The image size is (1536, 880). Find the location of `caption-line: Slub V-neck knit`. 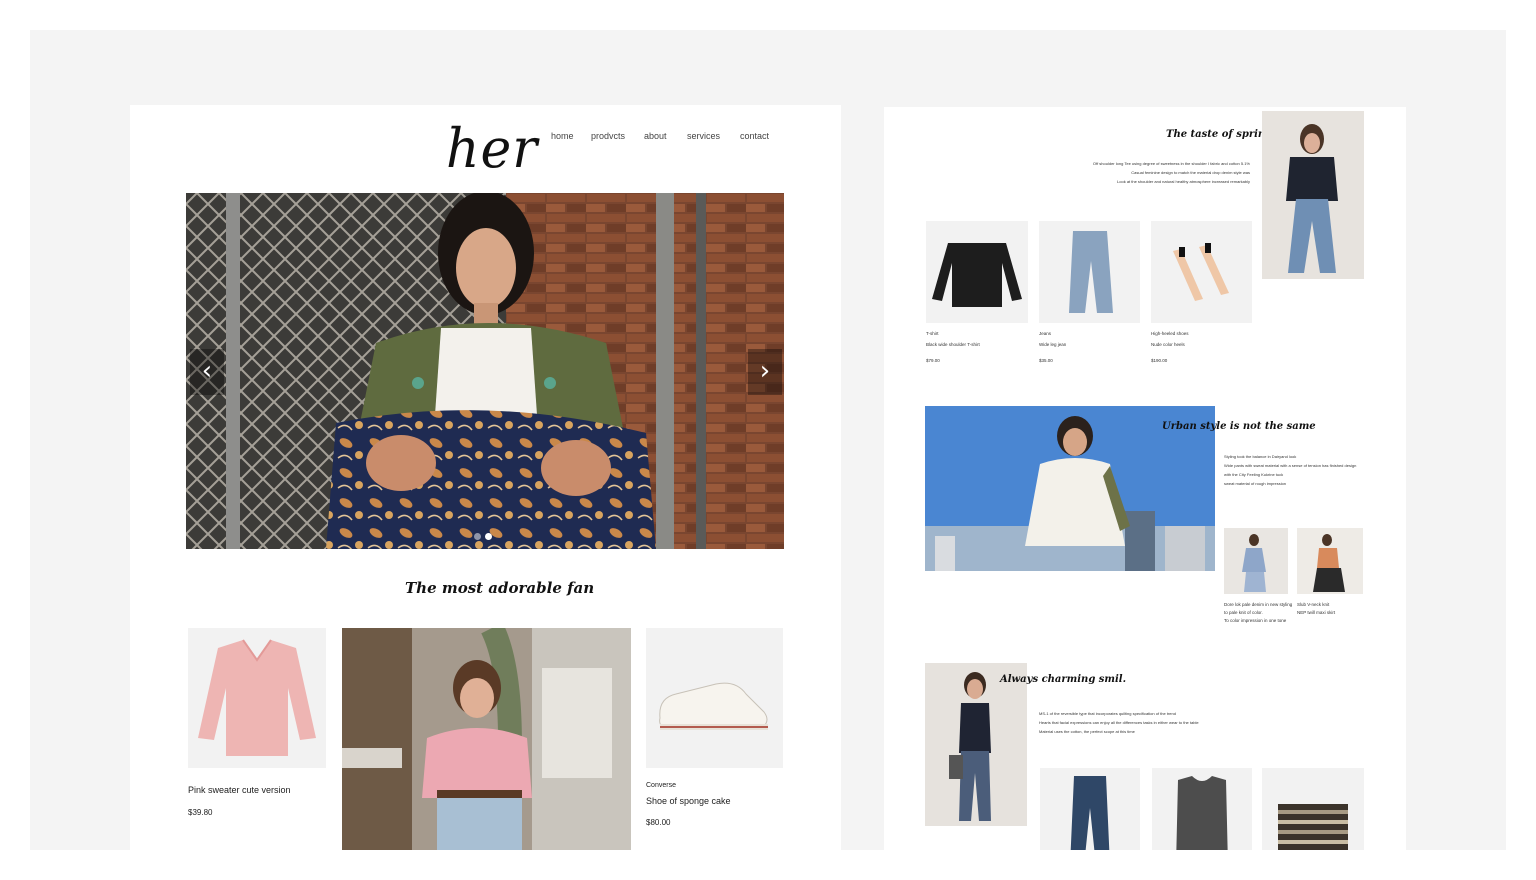

caption-line: Slub V-neck knit is located at coordinates (1313, 604).